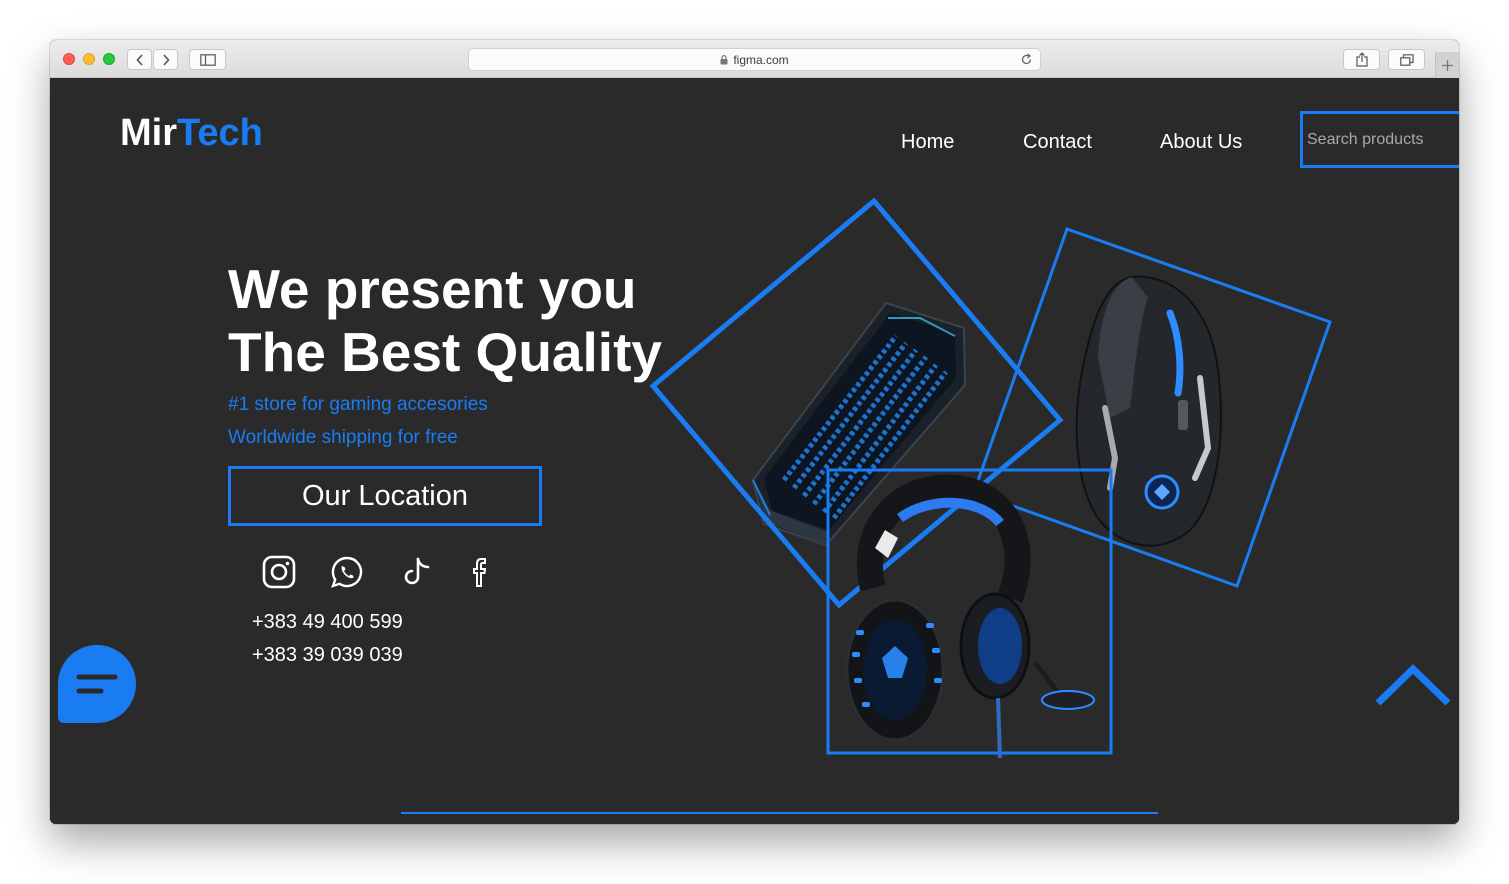  I want to click on share-button, so click(1361, 59).